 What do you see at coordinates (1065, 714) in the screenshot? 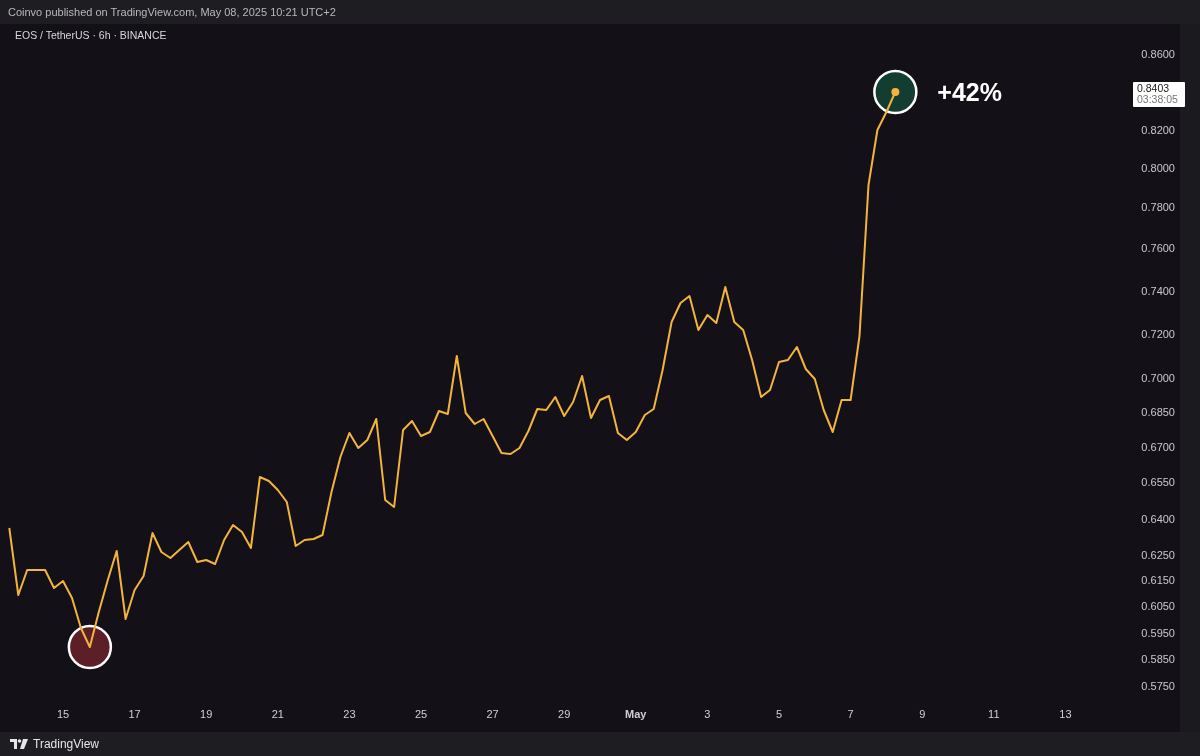
I see `time-axis-label: 13` at bounding box center [1065, 714].